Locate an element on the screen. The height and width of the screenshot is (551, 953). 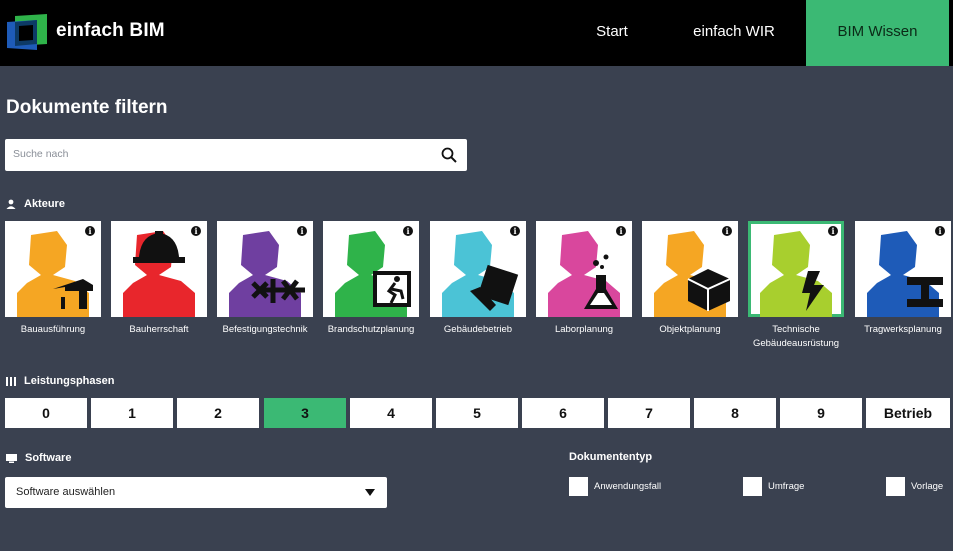
actor-label: Laborplanung is located at coordinates (584, 329).